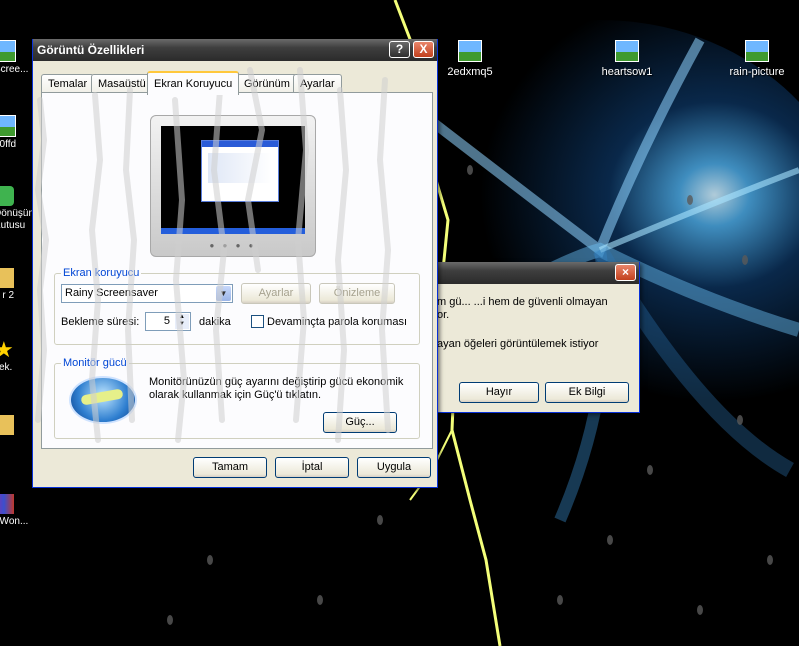  What do you see at coordinates (182, 321) in the screenshot?
I see `stepper-arrows-icon: ▲ ▼` at bounding box center [182, 321].